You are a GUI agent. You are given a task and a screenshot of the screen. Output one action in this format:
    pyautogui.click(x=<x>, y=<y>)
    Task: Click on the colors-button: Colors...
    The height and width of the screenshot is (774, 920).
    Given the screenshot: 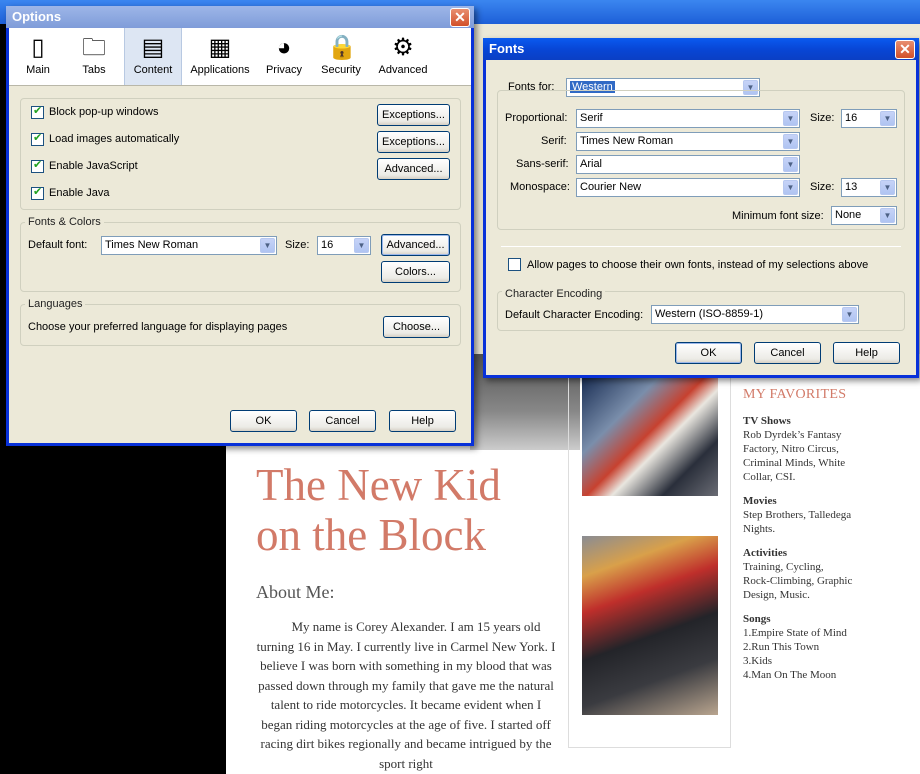 What is the action you would take?
    pyautogui.click(x=415, y=272)
    